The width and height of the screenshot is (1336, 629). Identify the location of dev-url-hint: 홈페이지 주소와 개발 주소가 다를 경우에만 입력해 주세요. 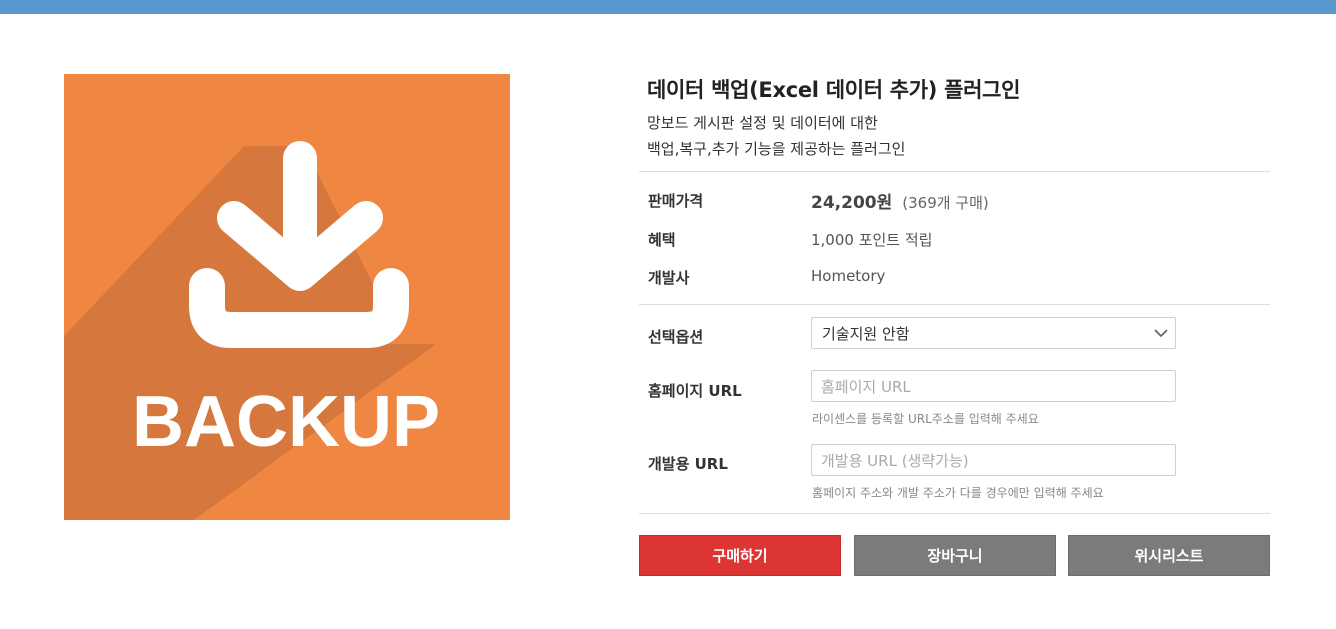
(958, 493).